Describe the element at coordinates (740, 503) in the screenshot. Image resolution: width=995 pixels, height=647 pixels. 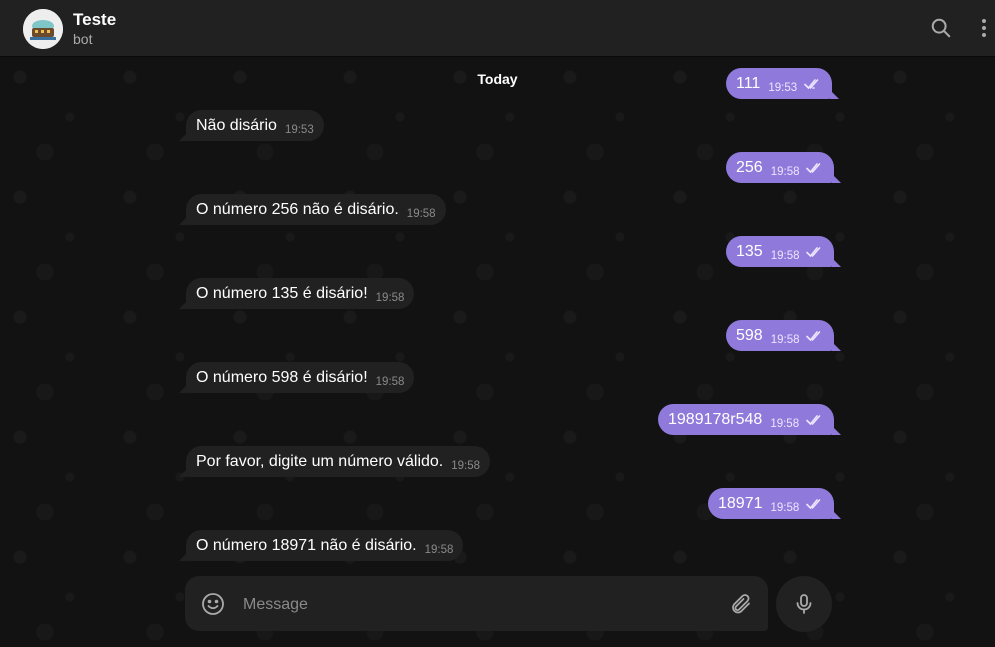
I see `message-text: 18971` at that location.